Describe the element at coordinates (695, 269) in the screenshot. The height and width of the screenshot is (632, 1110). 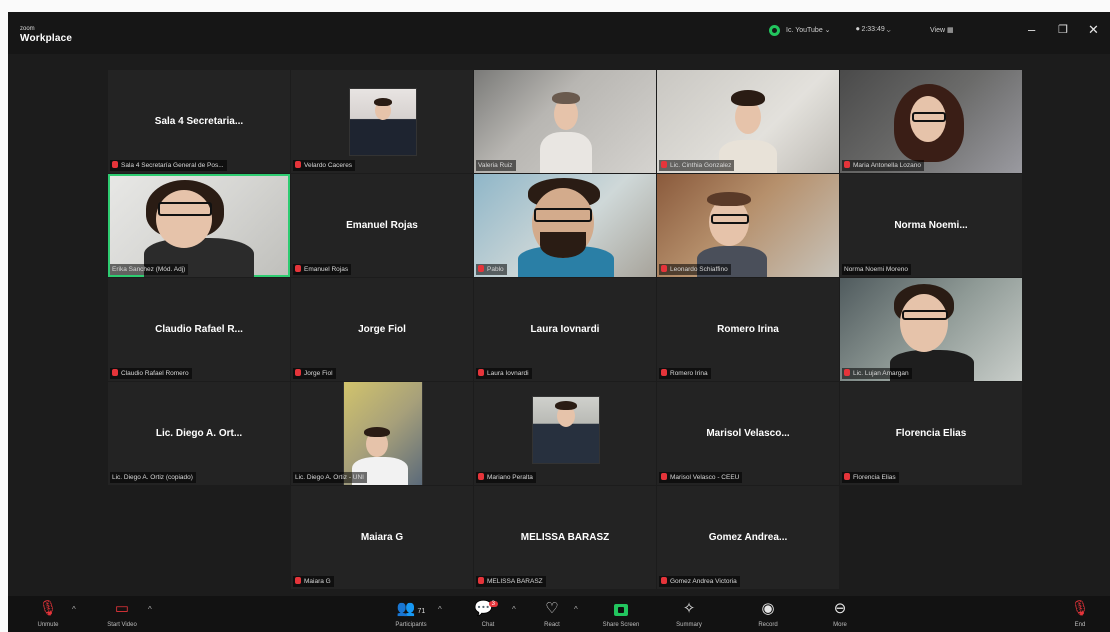
I see `participant-label: Leonardo Schiaffino` at that location.